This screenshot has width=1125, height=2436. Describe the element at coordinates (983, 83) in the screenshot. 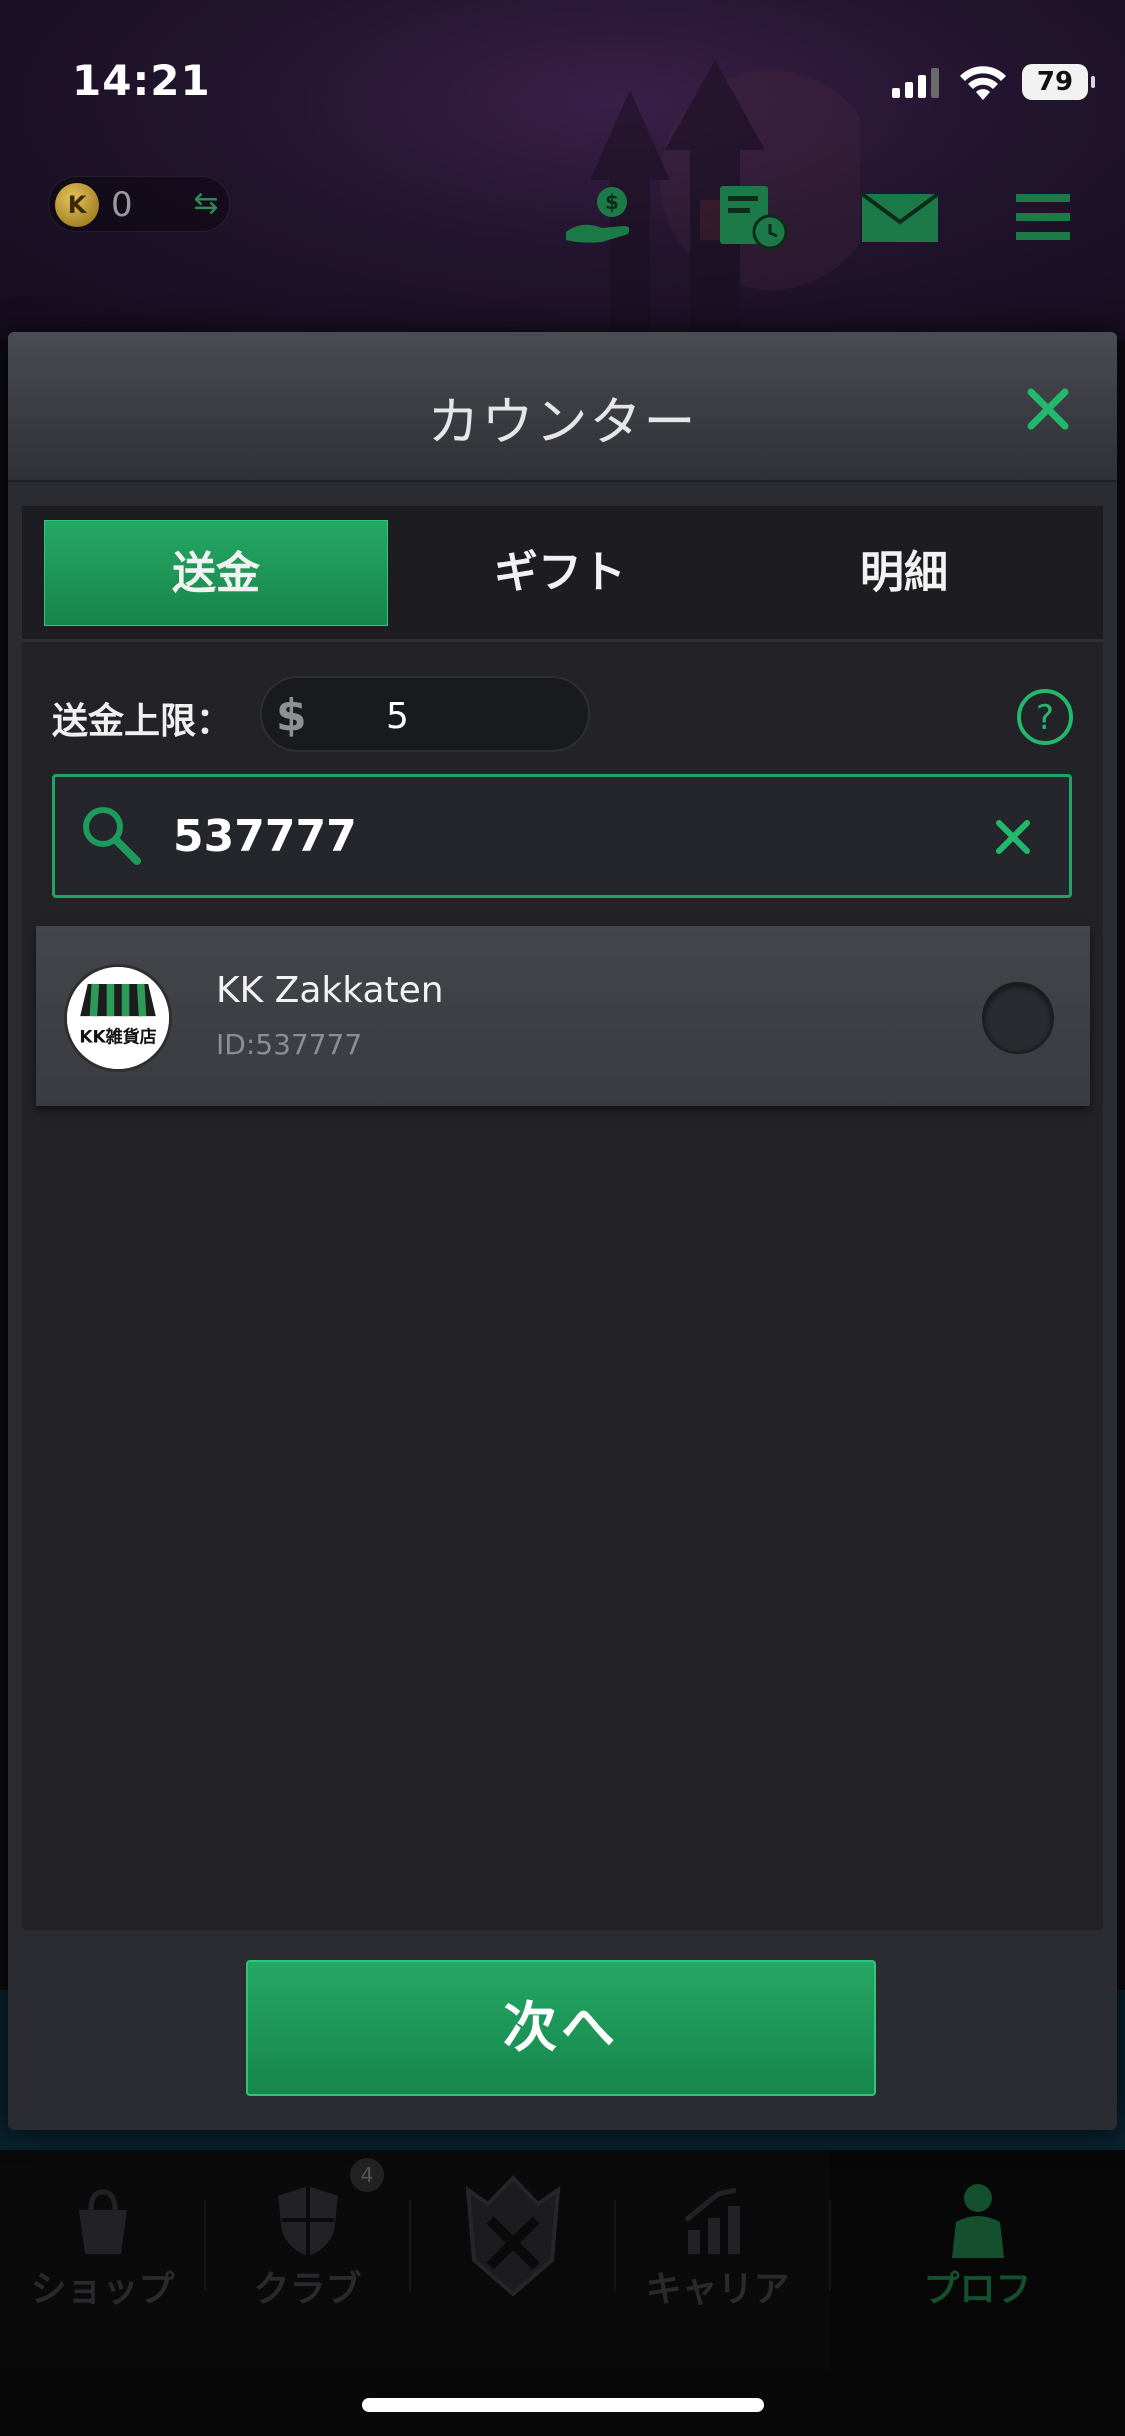

I see `wifi-icon` at that location.